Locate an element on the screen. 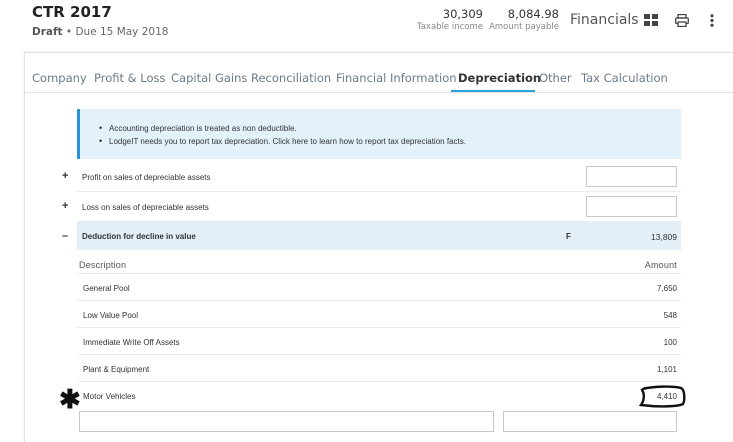 This screenshot has width=733, height=442. grid-icon is located at coordinates (651, 20).